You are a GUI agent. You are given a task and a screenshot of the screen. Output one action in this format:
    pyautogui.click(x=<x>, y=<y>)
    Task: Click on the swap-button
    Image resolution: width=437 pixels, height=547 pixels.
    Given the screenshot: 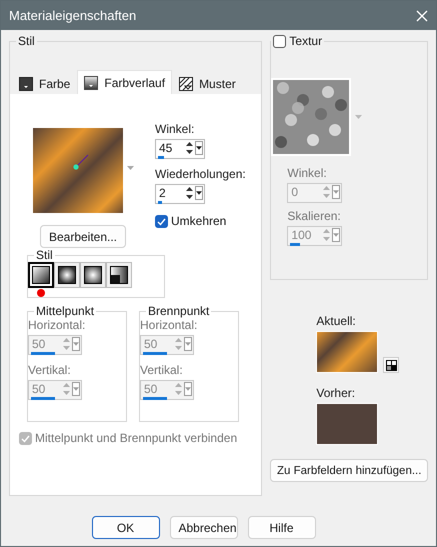 What is the action you would take?
    pyautogui.click(x=391, y=365)
    